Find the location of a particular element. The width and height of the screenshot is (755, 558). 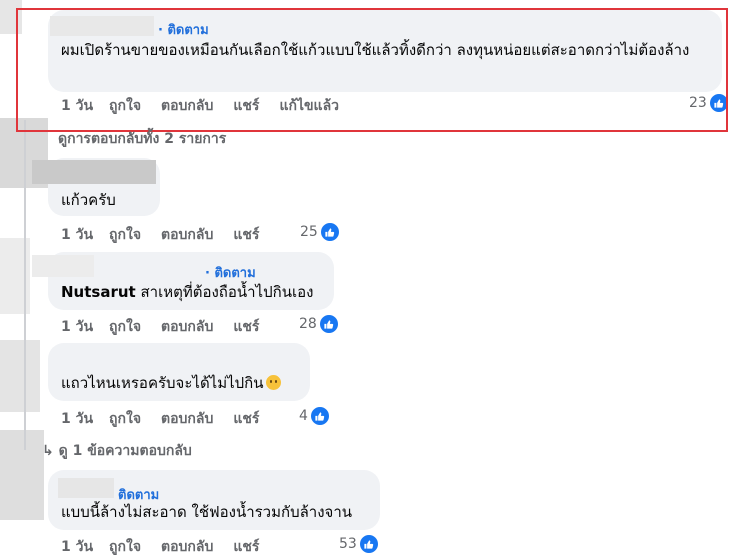

view-one-reply-link: ↳ ดู 1 ข้อความตอบกลับ is located at coordinates (117, 451).